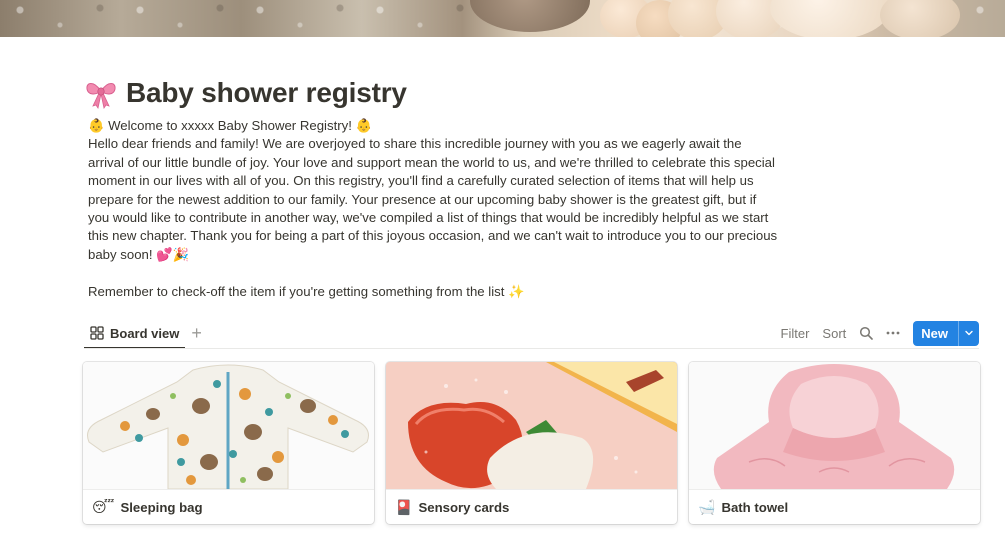 This screenshot has width=1005, height=533. What do you see at coordinates (795, 333) in the screenshot?
I see `filter-button: Filter` at bounding box center [795, 333].